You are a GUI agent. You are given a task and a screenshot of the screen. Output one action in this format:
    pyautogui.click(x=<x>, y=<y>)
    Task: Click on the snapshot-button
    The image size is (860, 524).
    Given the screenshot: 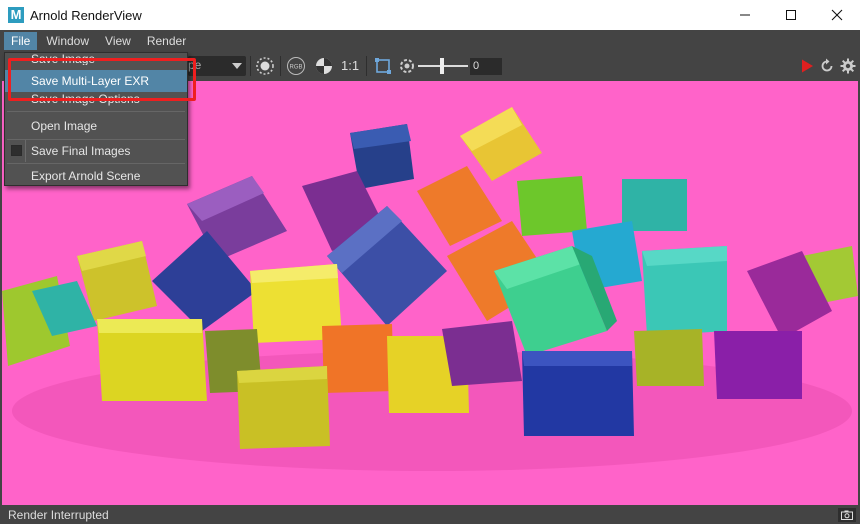 What is the action you would take?
    pyautogui.click(x=847, y=515)
    